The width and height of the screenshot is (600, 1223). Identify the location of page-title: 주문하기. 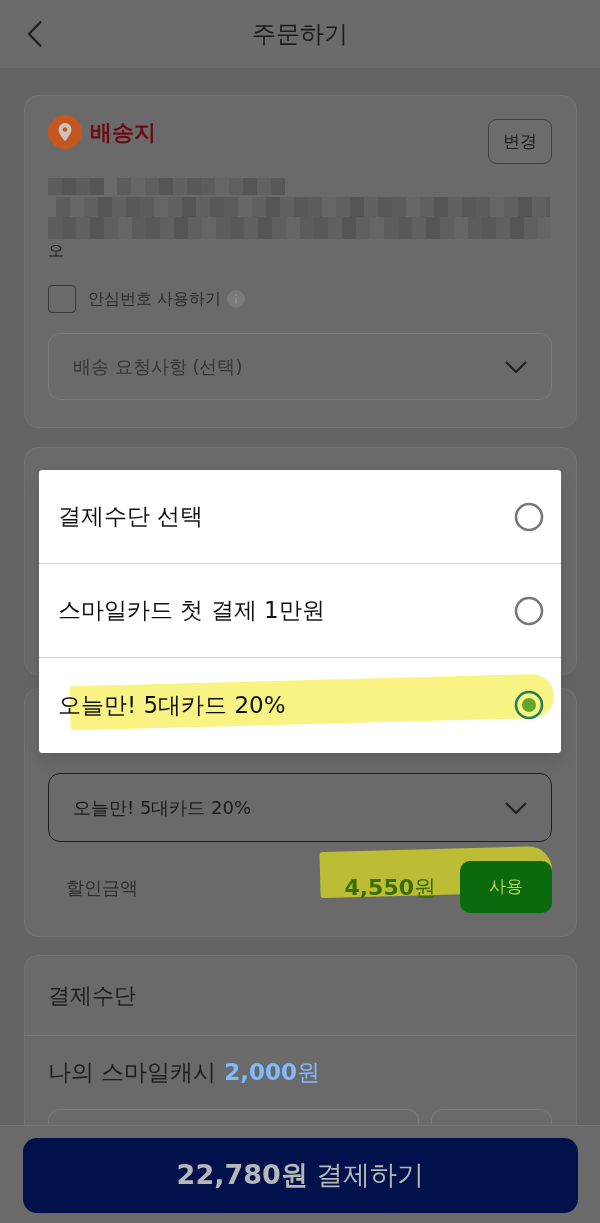
(300, 34).